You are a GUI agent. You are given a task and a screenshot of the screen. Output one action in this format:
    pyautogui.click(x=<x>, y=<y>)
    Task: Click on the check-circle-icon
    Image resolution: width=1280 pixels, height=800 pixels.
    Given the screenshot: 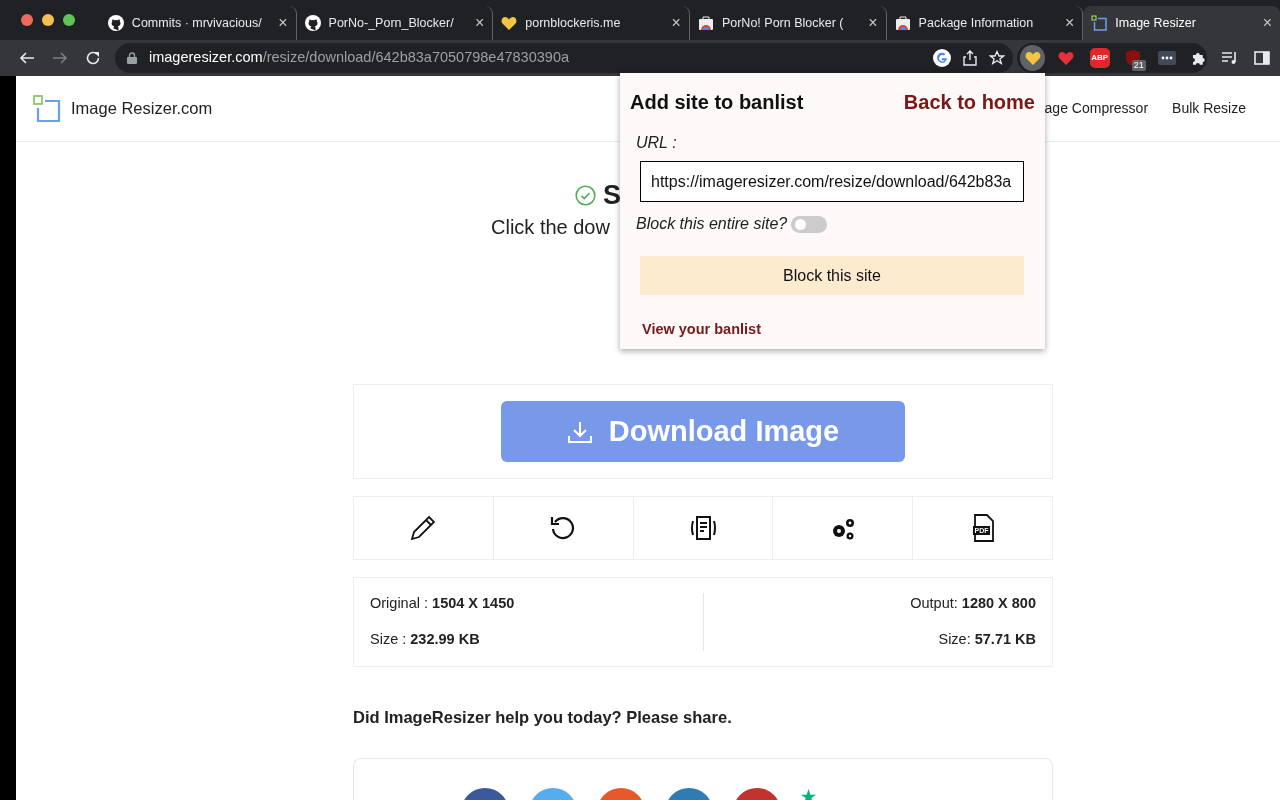 What is the action you would take?
    pyautogui.click(x=585, y=195)
    